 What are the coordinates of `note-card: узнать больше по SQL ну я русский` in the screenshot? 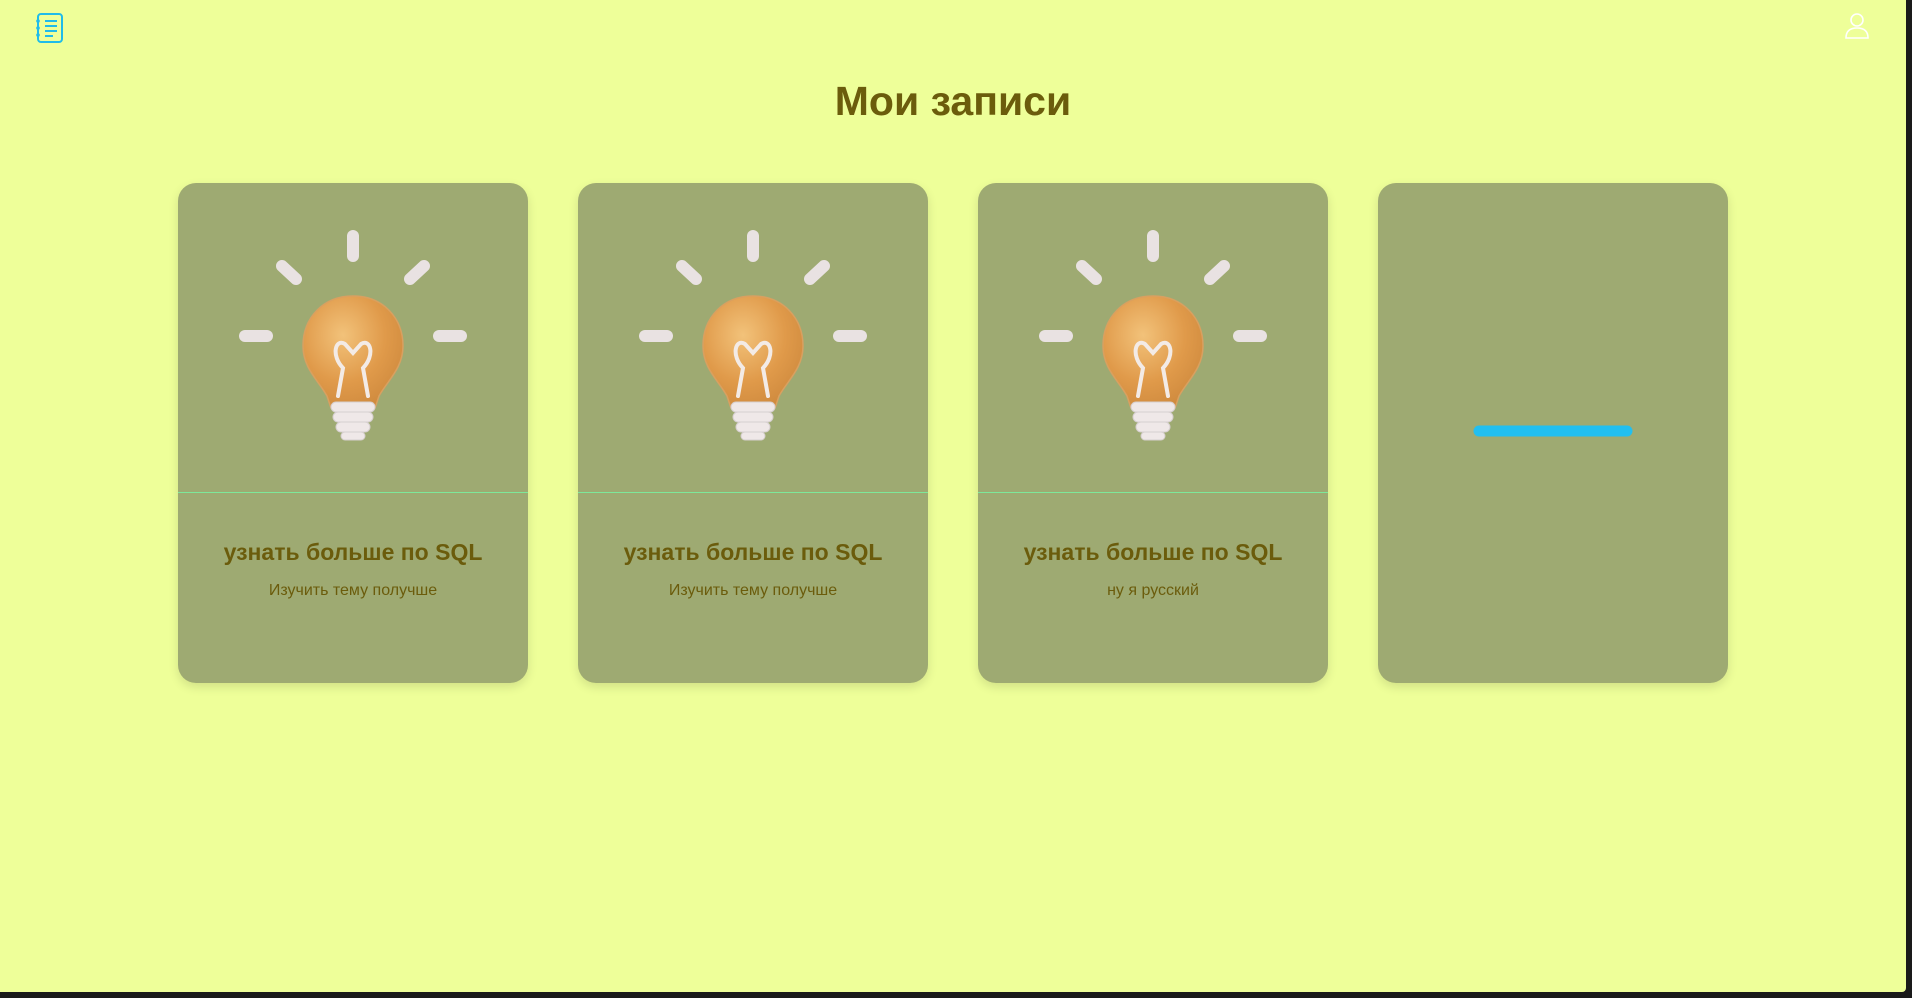 It's located at (1153, 433).